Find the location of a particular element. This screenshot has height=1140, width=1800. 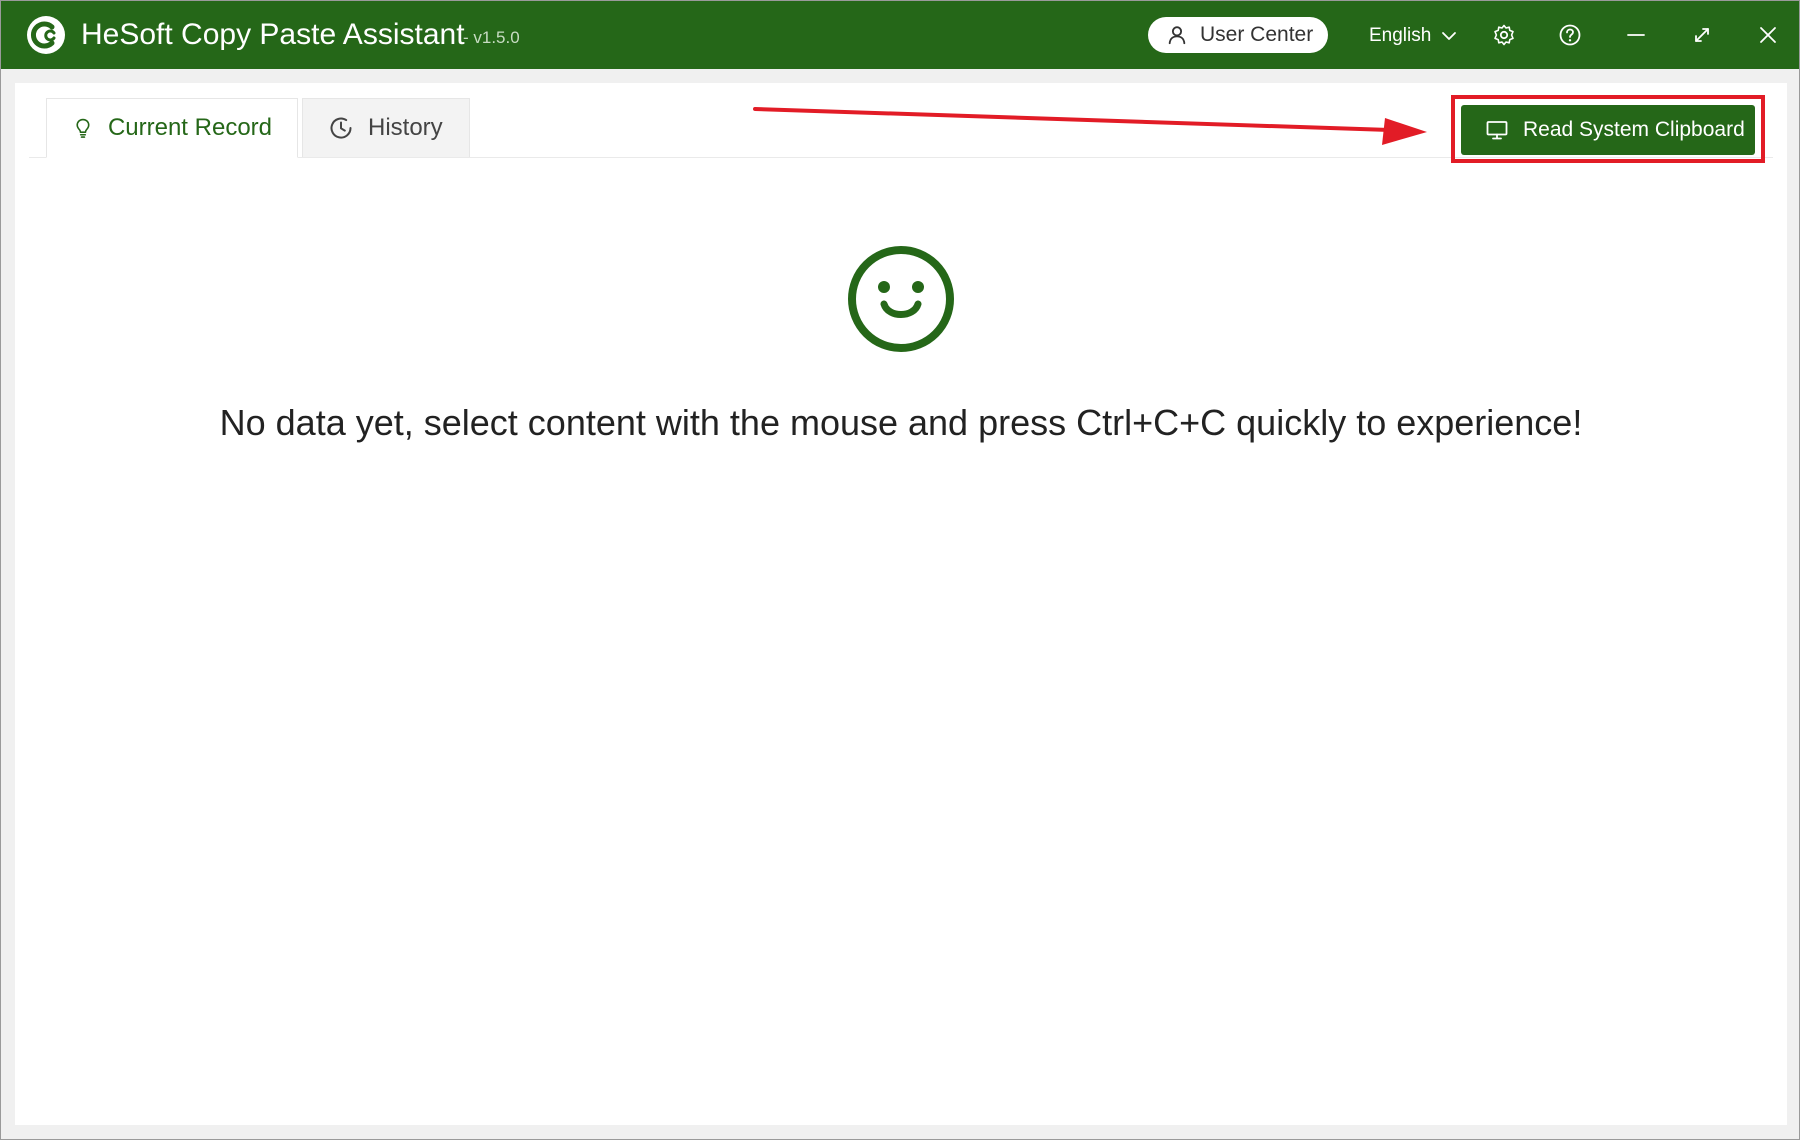

close-button is located at coordinates (1768, 35).